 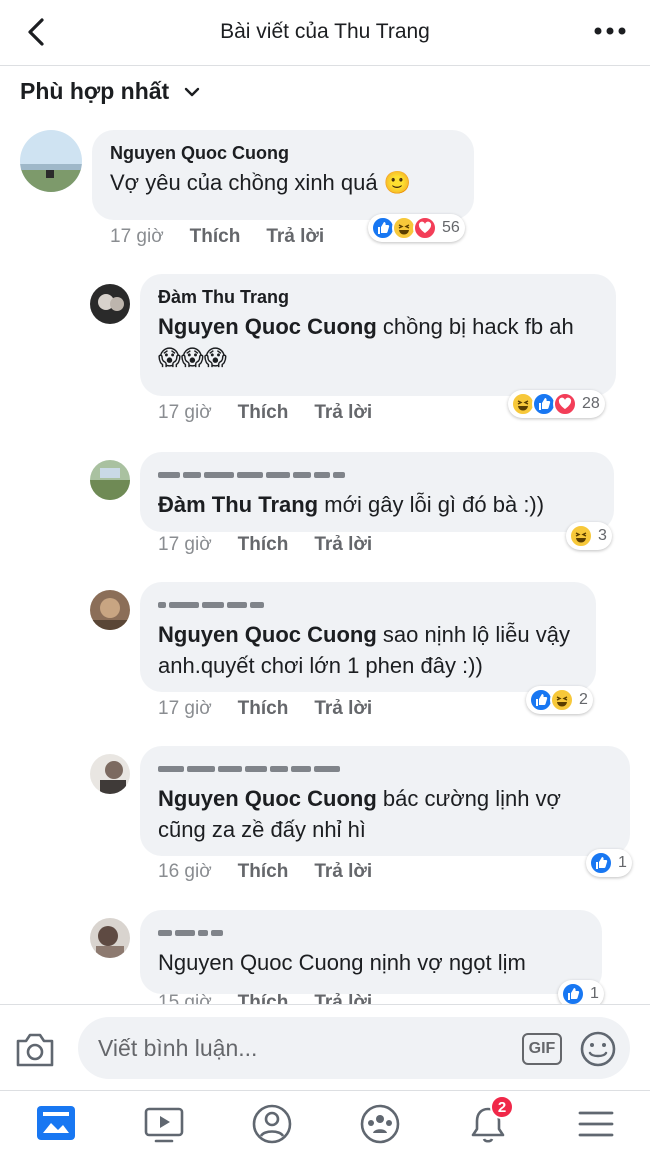 What do you see at coordinates (610, 31) in the screenshot?
I see `more-options-icon` at bounding box center [610, 31].